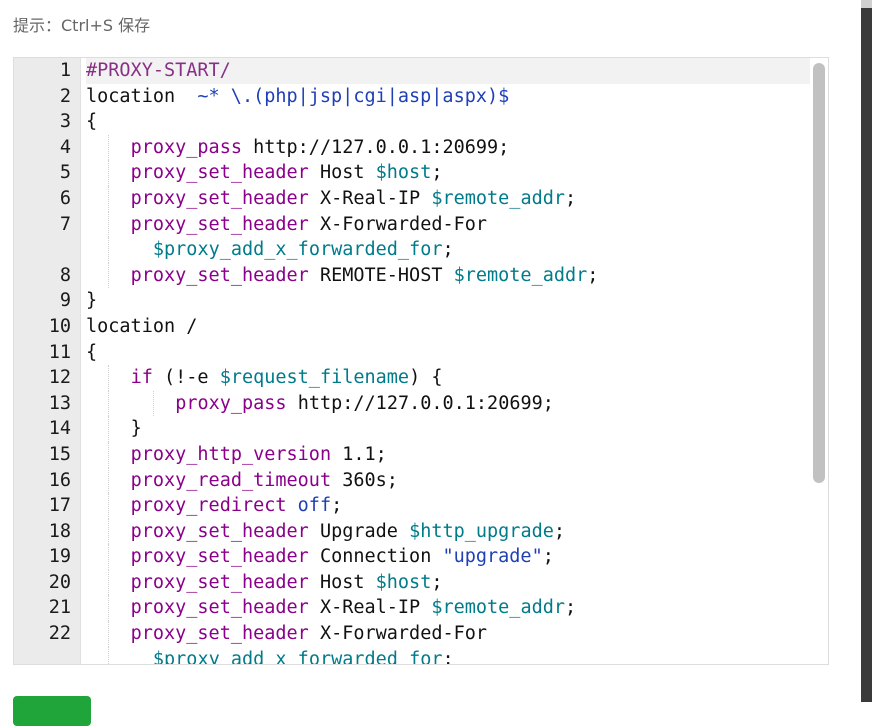 The image size is (872, 726). I want to click on code-line: 19 proxy_set_header Connection "upgrade";, so click(412, 557).